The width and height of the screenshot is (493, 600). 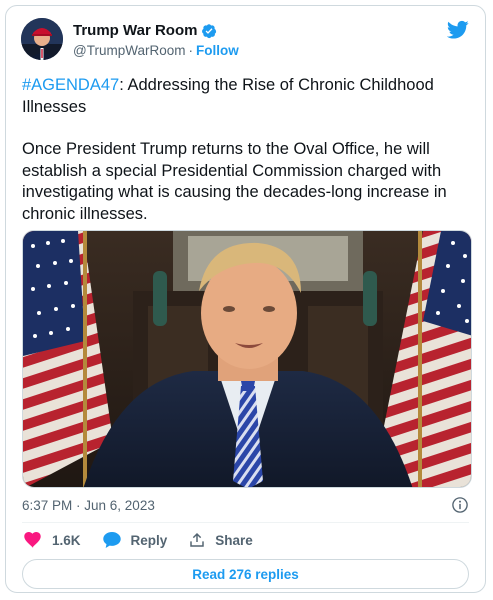 I want to click on twitter-bird-icon, so click(x=458, y=30).